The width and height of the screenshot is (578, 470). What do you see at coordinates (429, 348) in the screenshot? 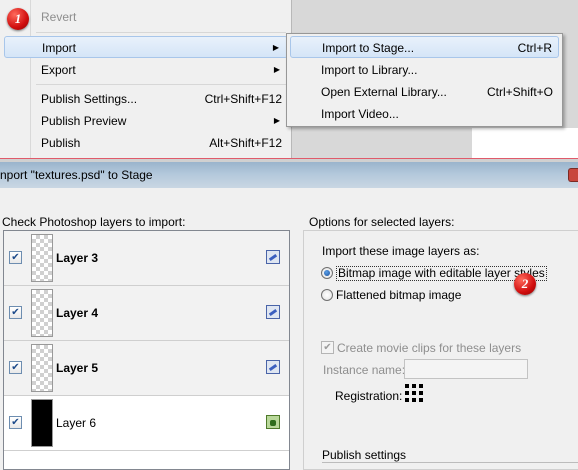
I see `create-movie-clips-label: Create movie clips for these layers` at bounding box center [429, 348].